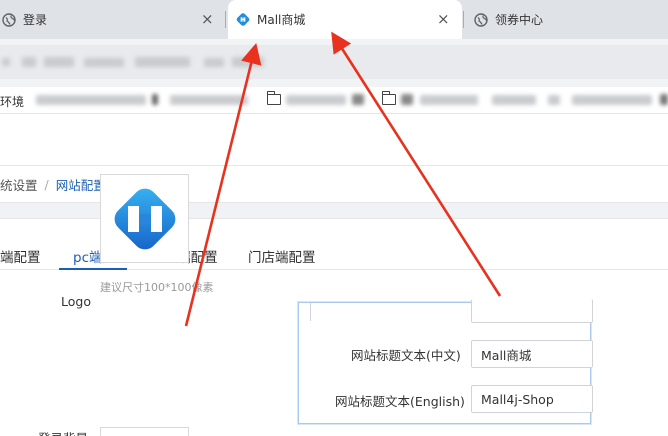  What do you see at coordinates (400, 401) in the screenshot?
I see `title-en-label: 网站标题文本(English)` at bounding box center [400, 401].